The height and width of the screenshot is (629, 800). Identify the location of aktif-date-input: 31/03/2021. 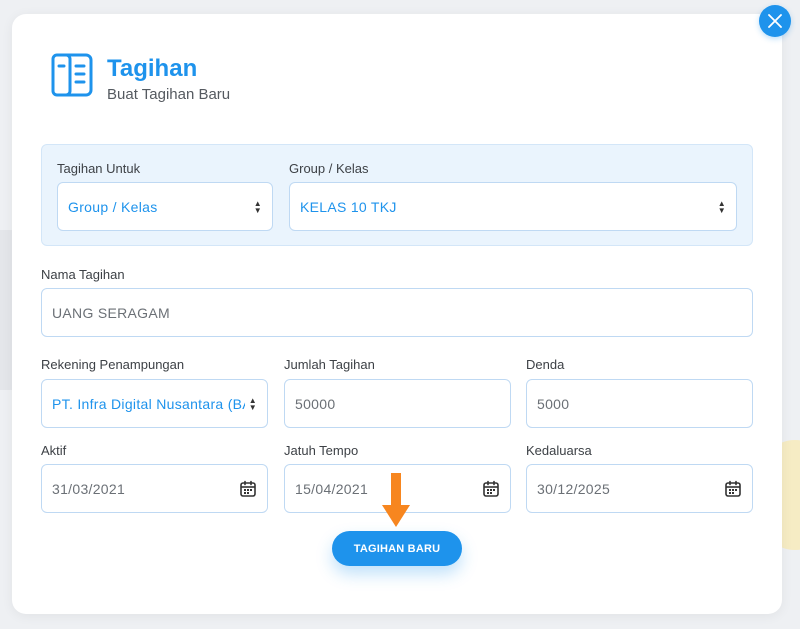
(154, 488).